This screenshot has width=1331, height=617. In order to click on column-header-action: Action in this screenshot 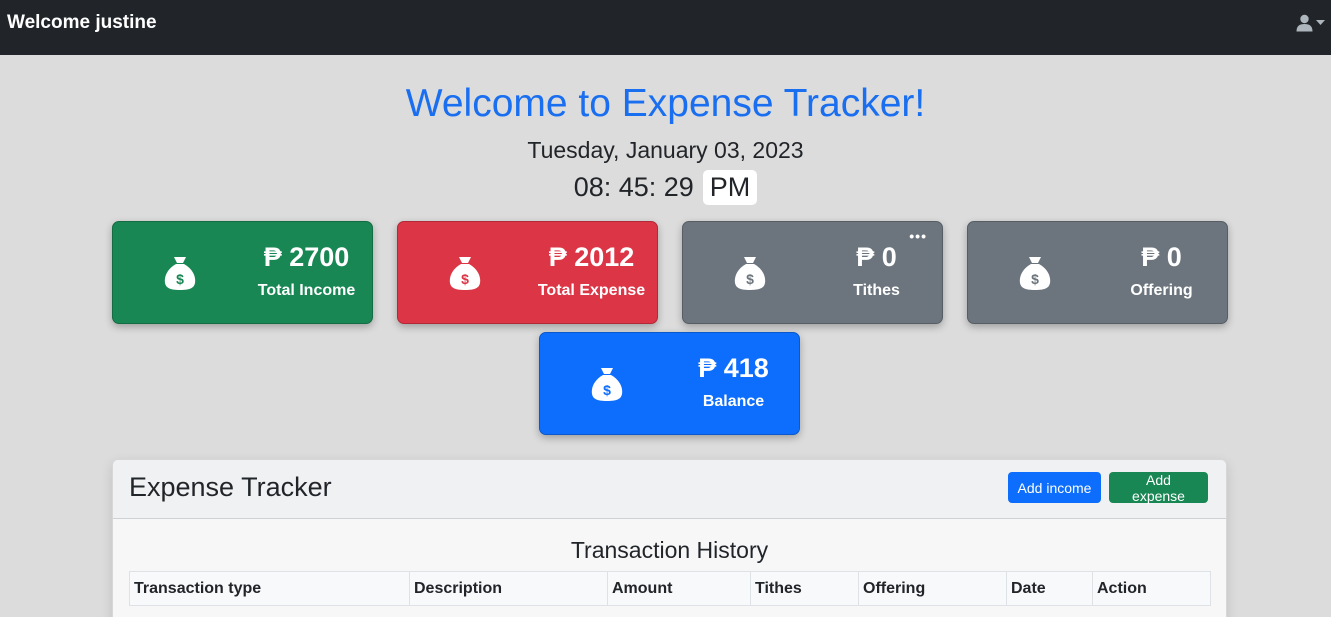, I will do `click(1151, 588)`.